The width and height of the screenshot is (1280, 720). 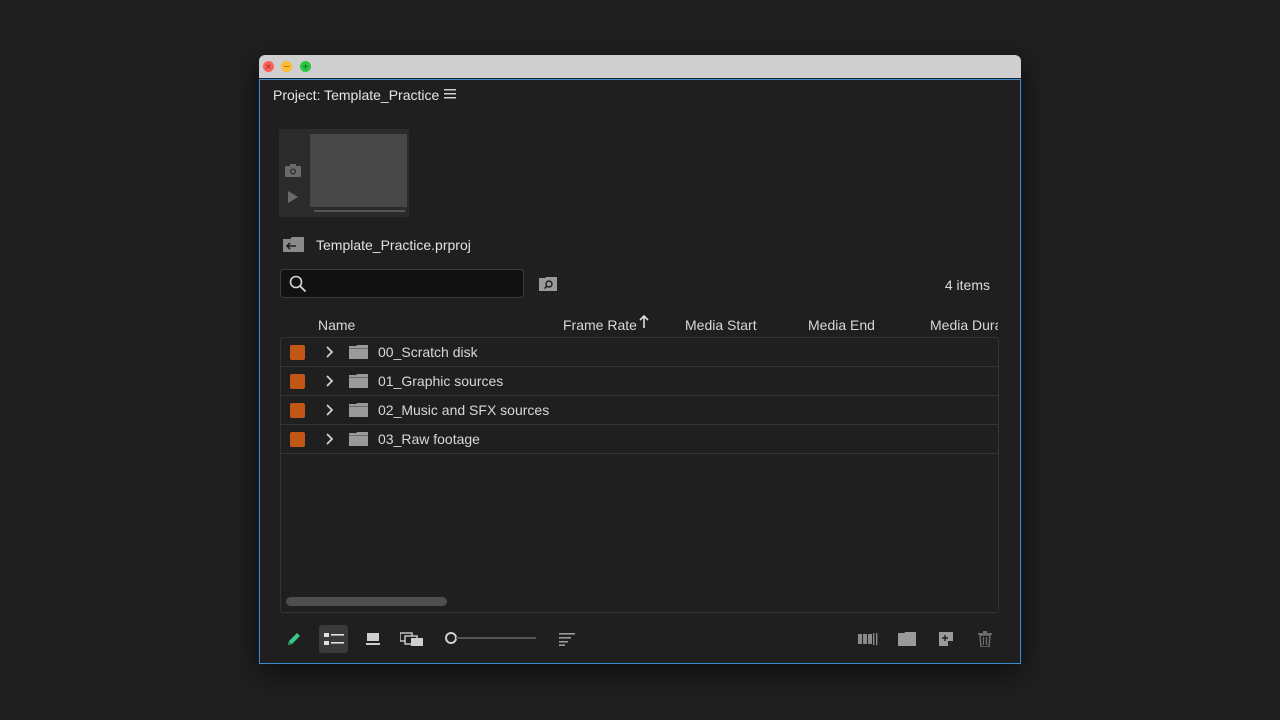 I want to click on freeform-view-button, so click(x=412, y=639).